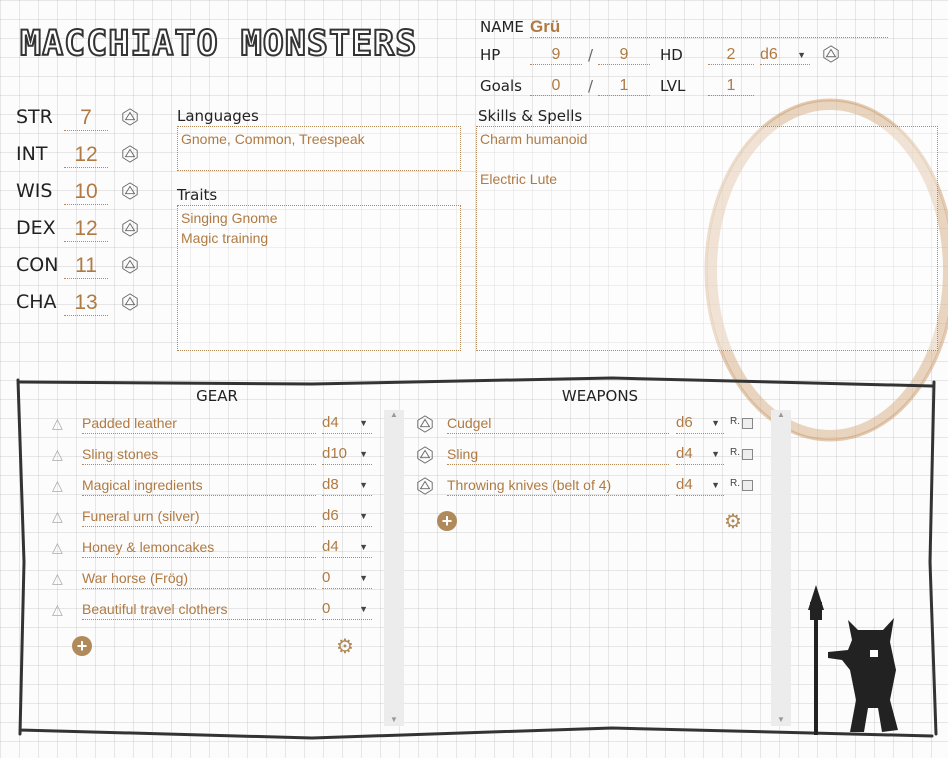  What do you see at coordinates (218, 116) in the screenshot?
I see `languages-label: Languages` at bounding box center [218, 116].